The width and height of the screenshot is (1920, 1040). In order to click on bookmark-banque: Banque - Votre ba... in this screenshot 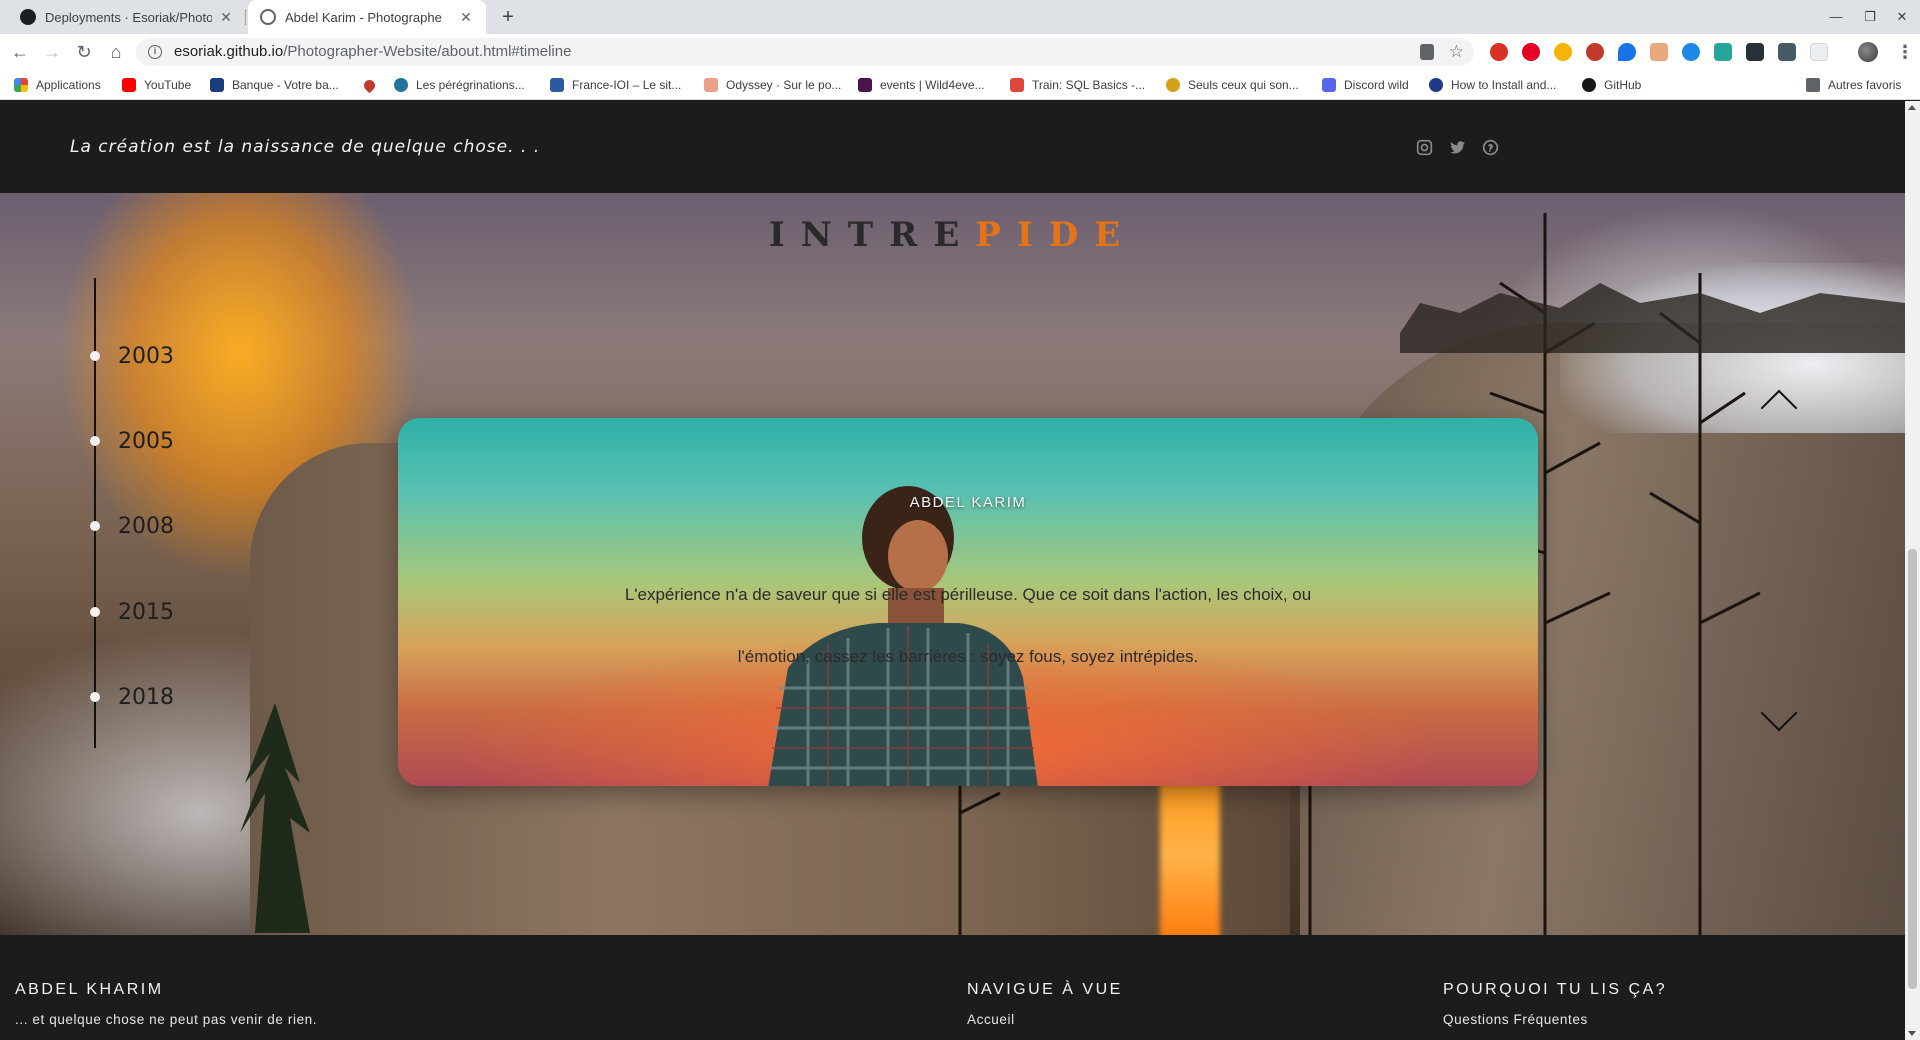, I will do `click(274, 85)`.